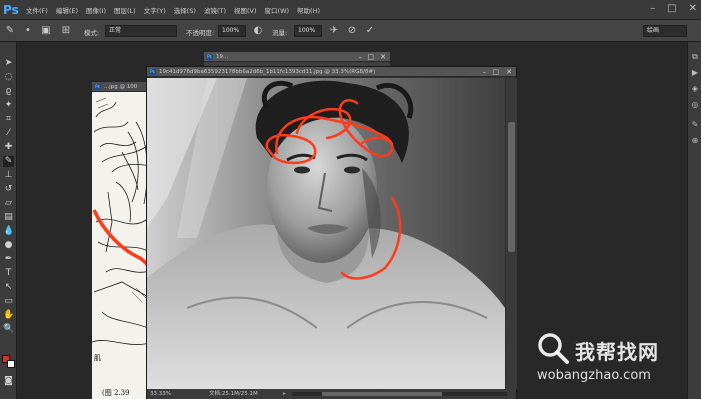 The height and width of the screenshot is (399, 701). I want to click on vertical-scrollbar, so click(511, 233).